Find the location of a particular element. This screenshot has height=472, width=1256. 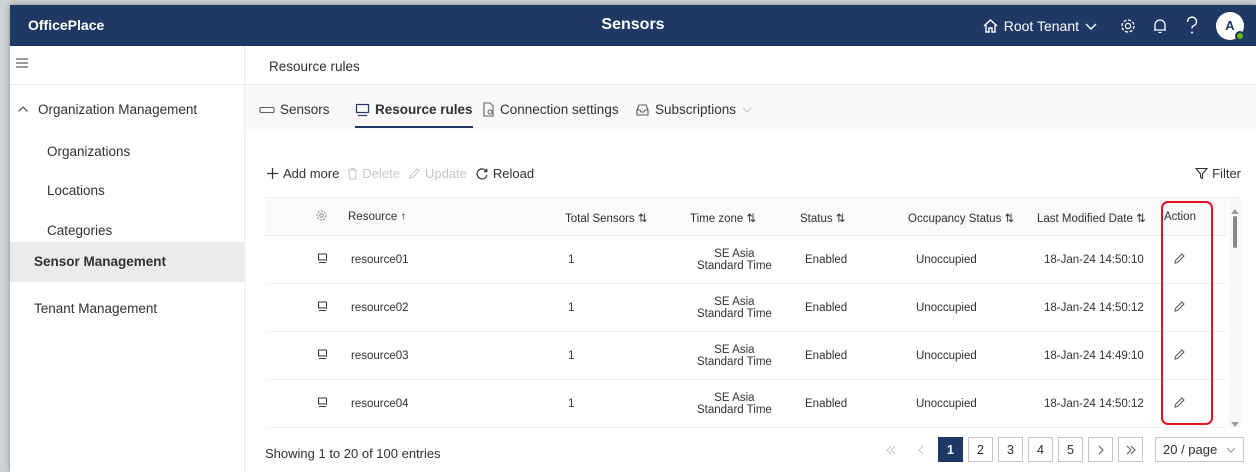

reload-button: Reload is located at coordinates (504, 173).